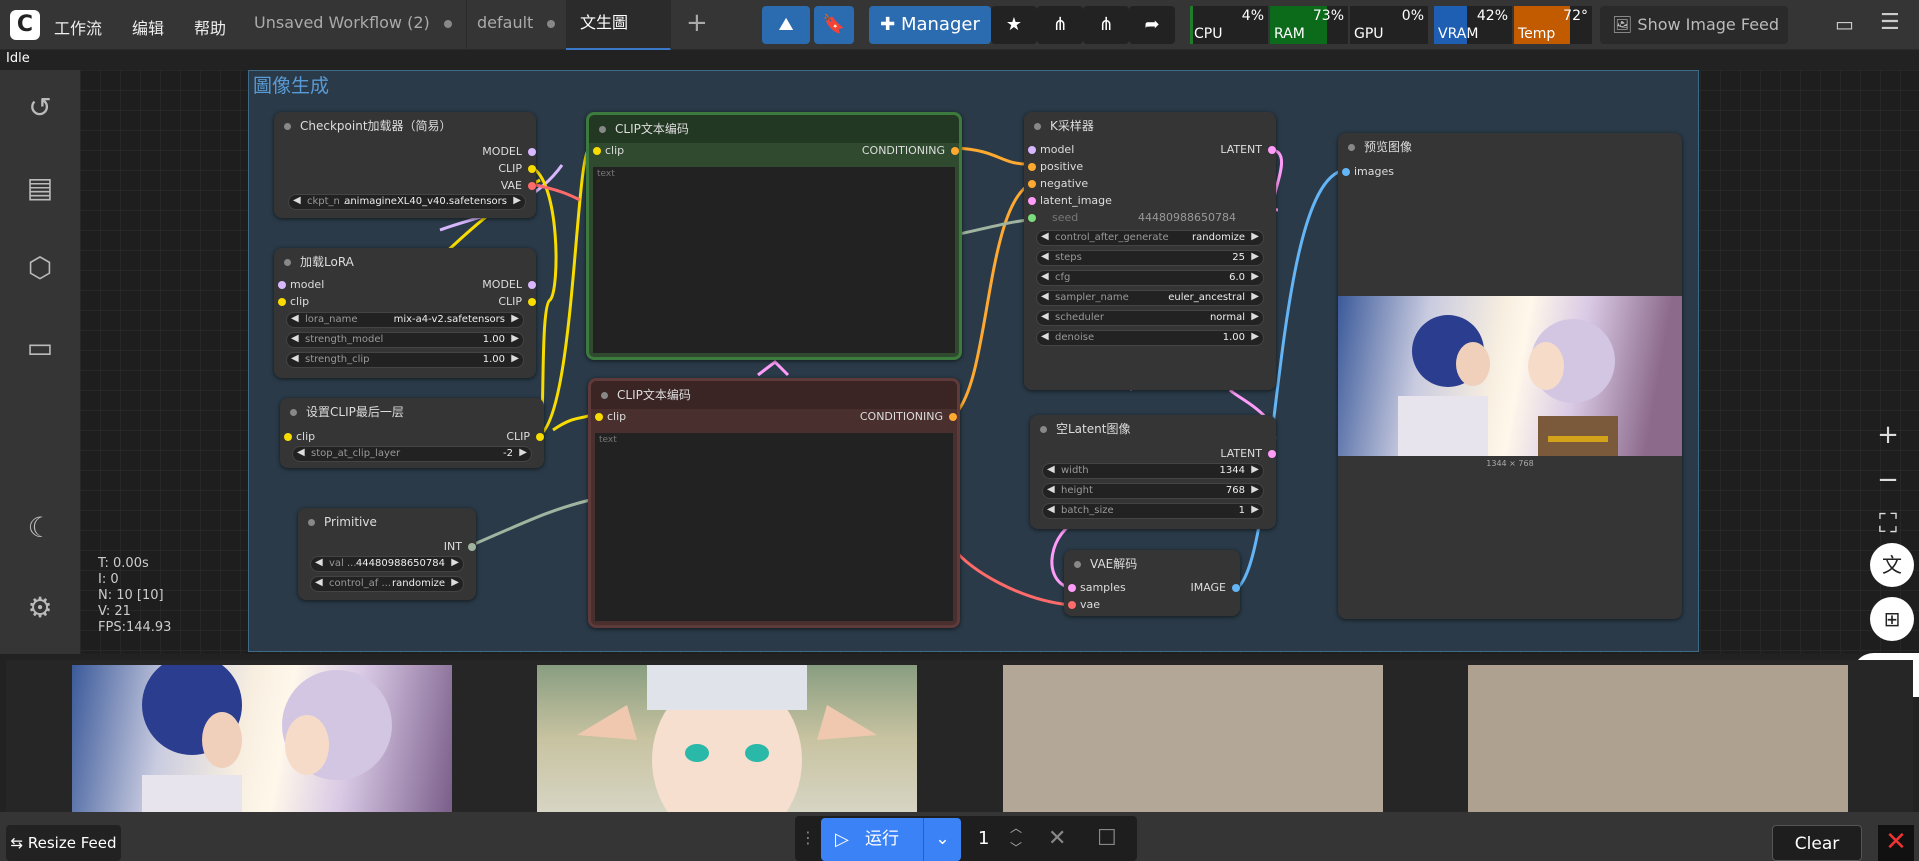 This screenshot has width=1919, height=861. What do you see at coordinates (1888, 524) in the screenshot?
I see `fit-view-icon: ⛶` at bounding box center [1888, 524].